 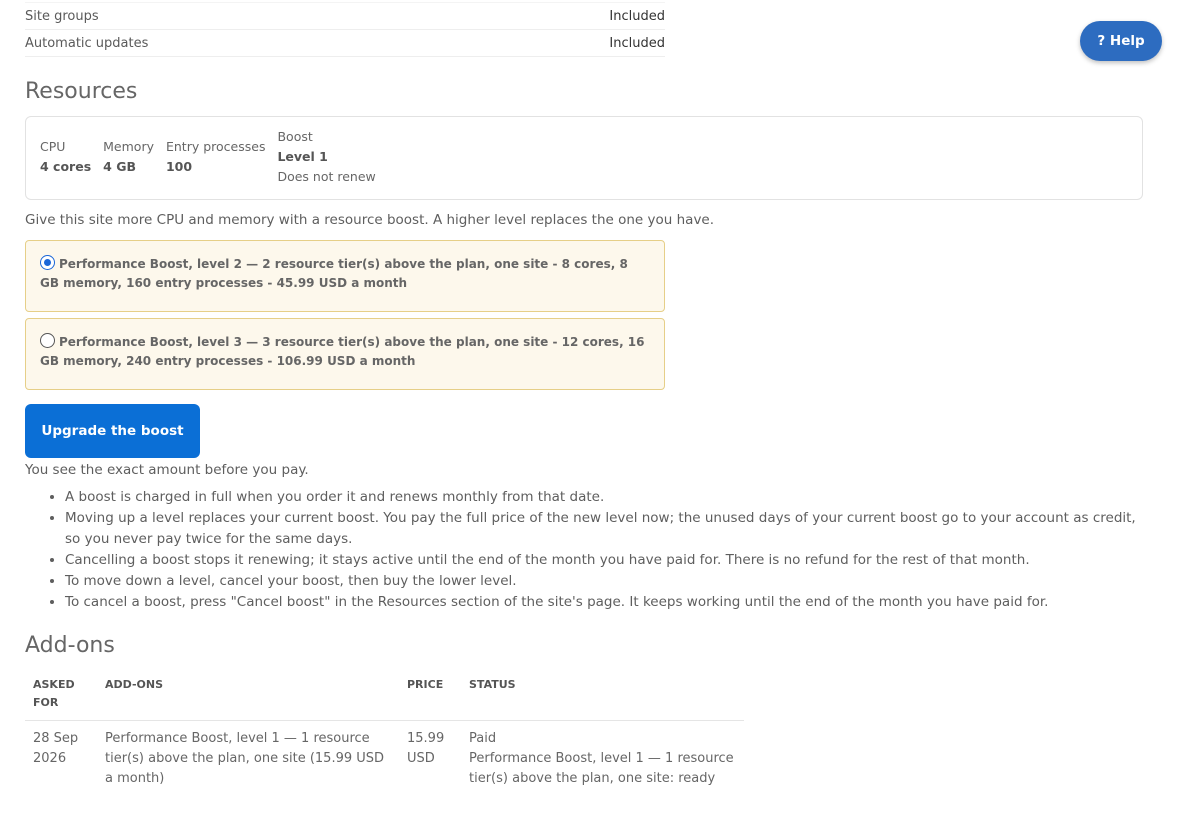 I want to click on feature-label: Site groups, so click(x=246, y=16).